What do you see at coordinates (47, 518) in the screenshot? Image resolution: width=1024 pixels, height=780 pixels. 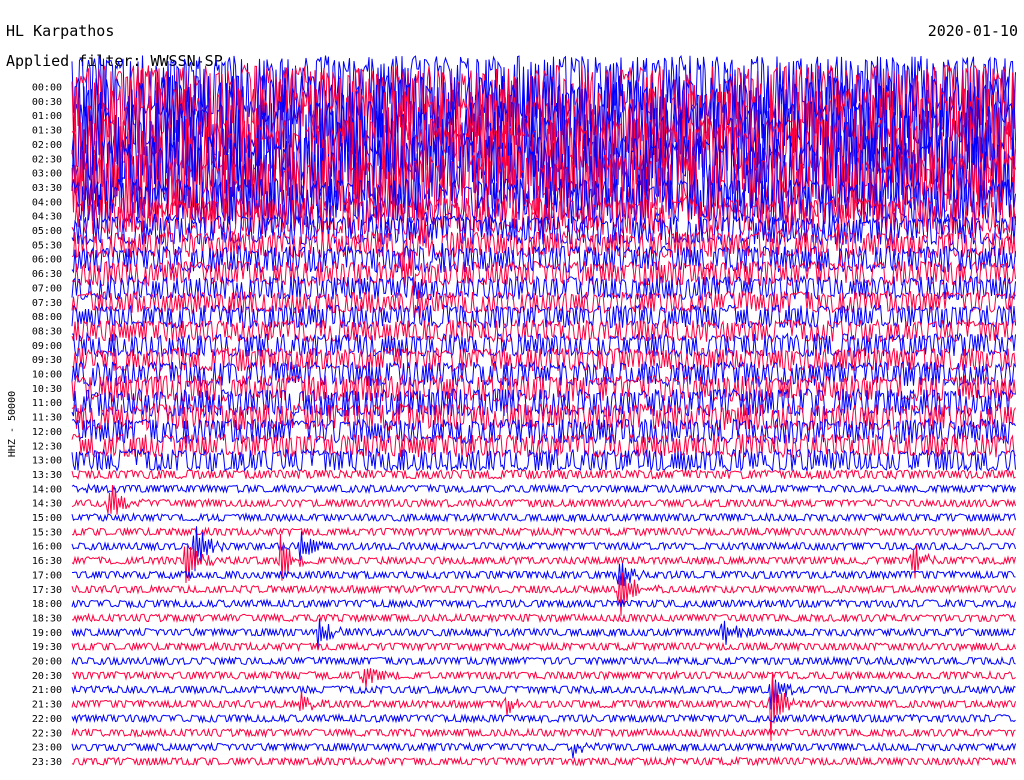 I see `time-tick-label: 15:00` at bounding box center [47, 518].